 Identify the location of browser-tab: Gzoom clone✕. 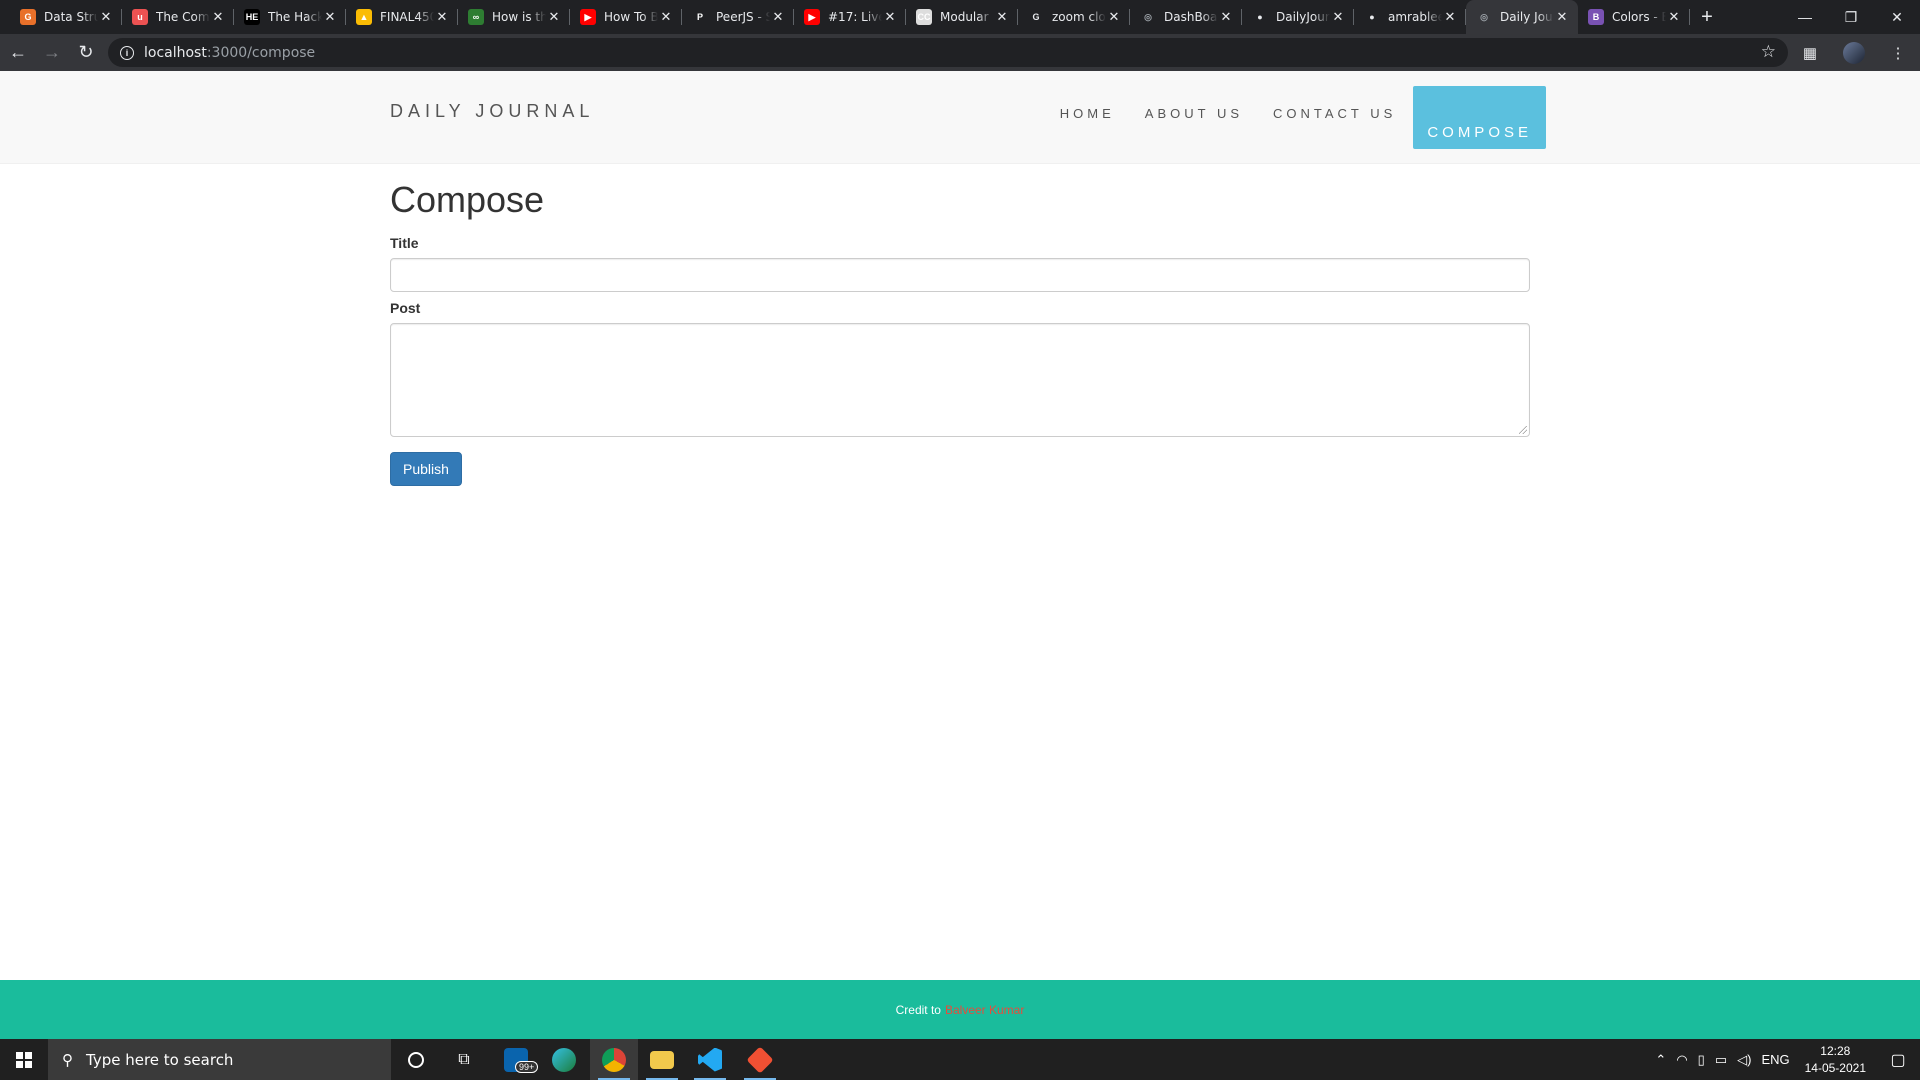
(1074, 17).